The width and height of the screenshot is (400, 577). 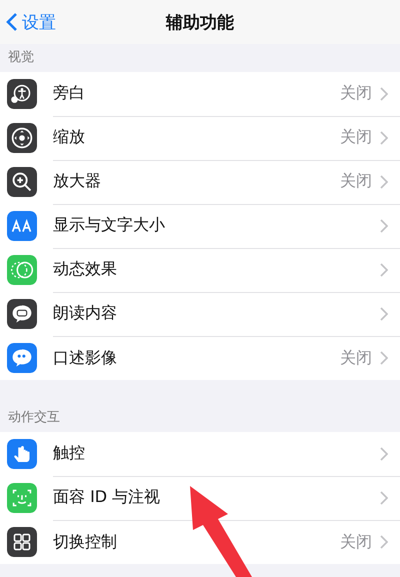 What do you see at coordinates (22, 270) in the screenshot?
I see `circles-icon` at bounding box center [22, 270].